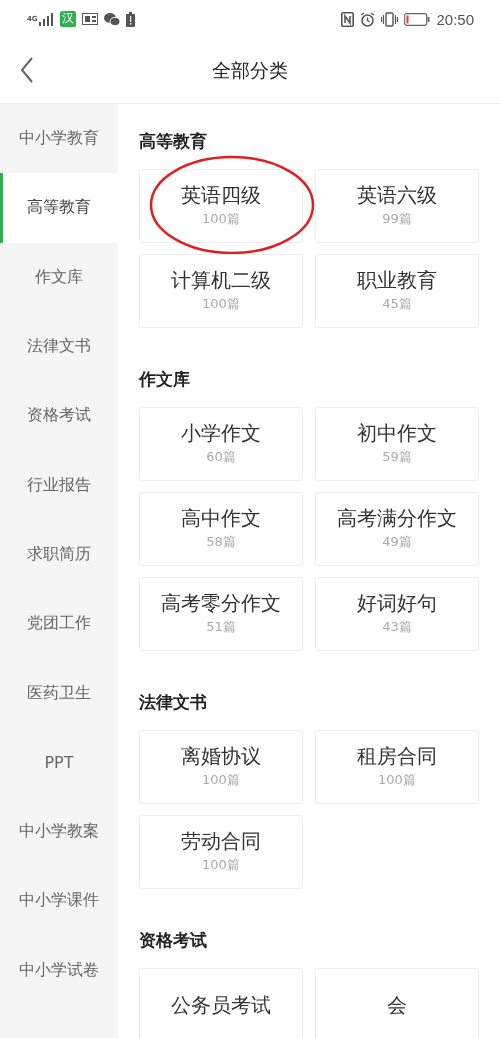 Image resolution: width=500 pixels, height=1038 pixels. I want to click on category-card: 高考满分作文 49篇, so click(397, 529).